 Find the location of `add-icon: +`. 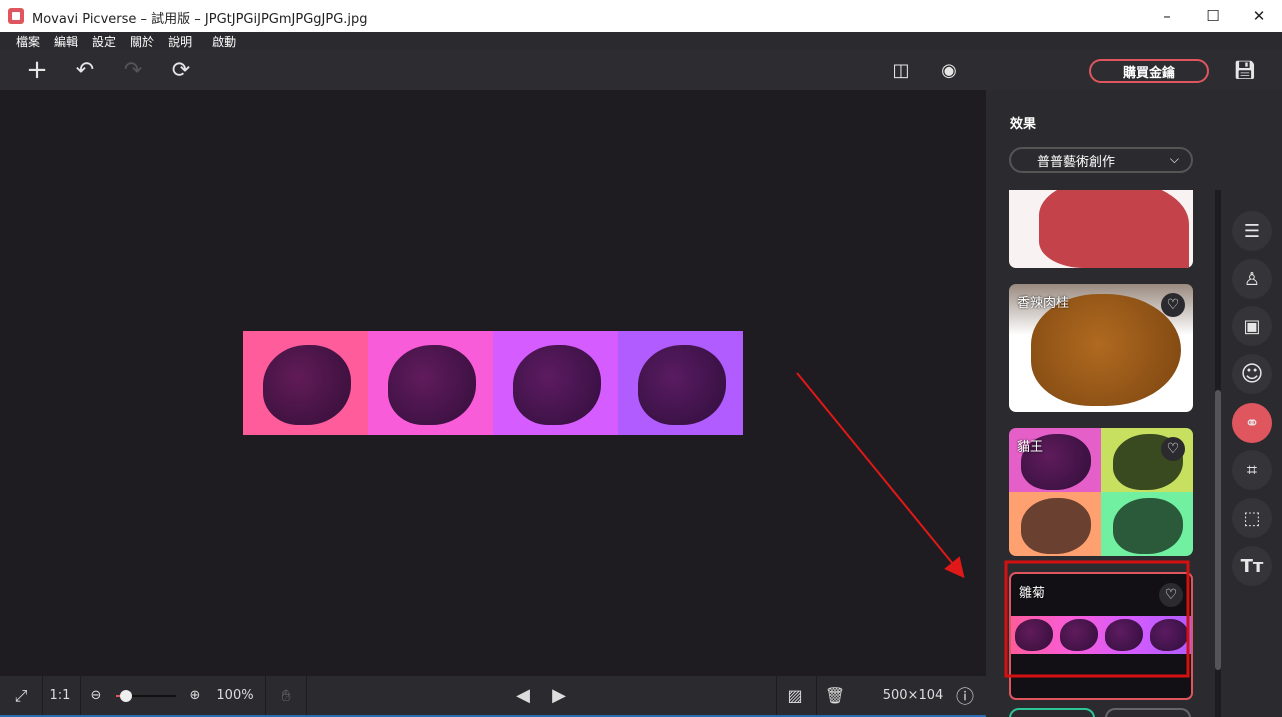

add-icon: + is located at coordinates (37, 70).